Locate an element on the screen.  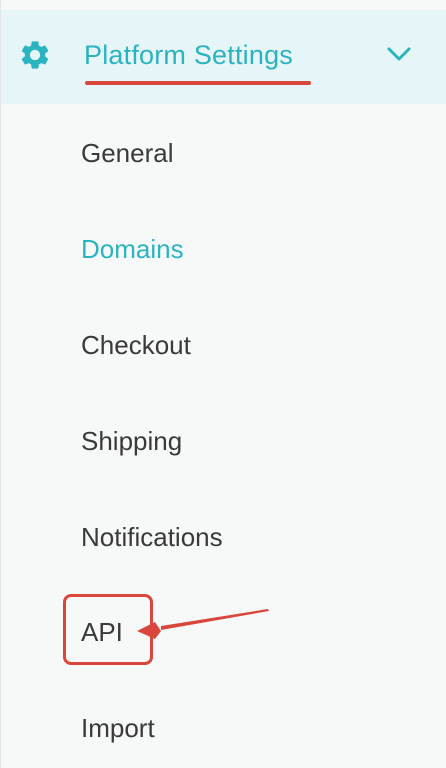
platform-settings-header: Platform Settings is located at coordinates (223, 57).